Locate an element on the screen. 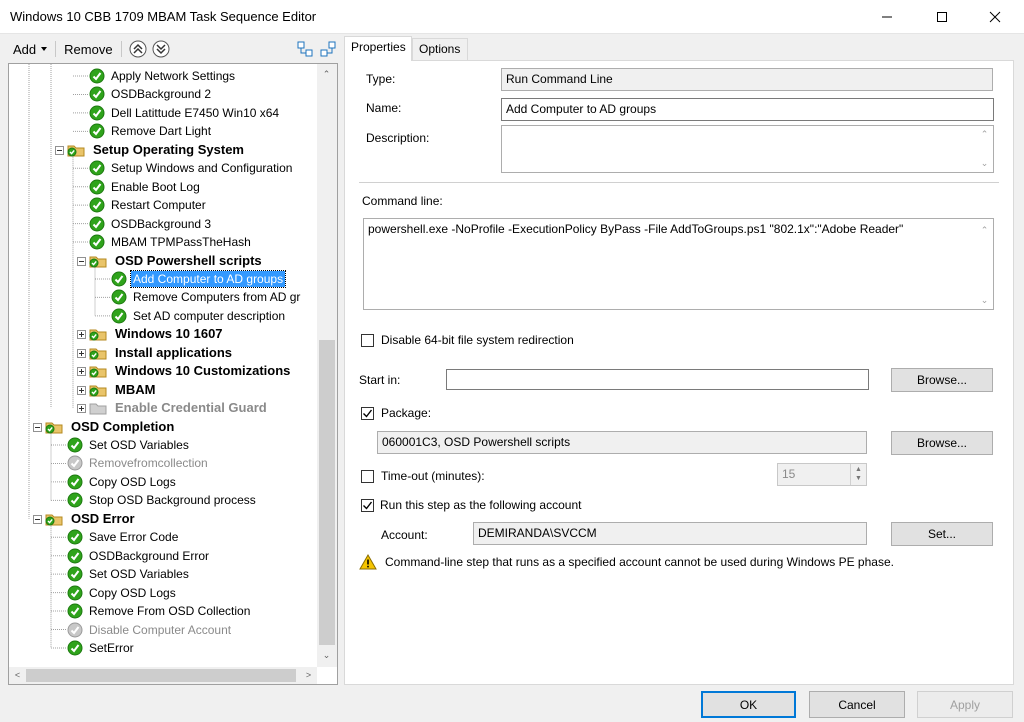 The height and width of the screenshot is (722, 1024). start-in-input is located at coordinates (657, 379).